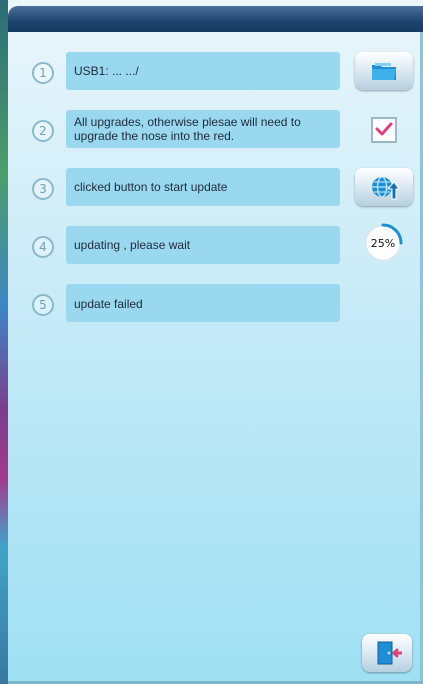 The height and width of the screenshot is (684, 423). I want to click on start-update-button, so click(384, 187).